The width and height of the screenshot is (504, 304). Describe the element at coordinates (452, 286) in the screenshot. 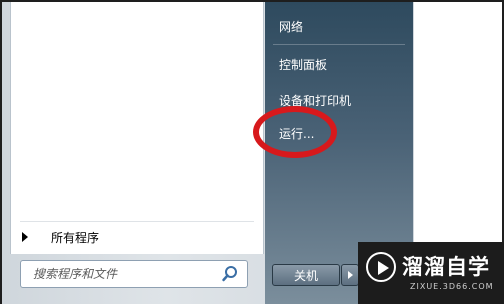

I see `watermark-url: ZIXUE.3D66.COM` at that location.